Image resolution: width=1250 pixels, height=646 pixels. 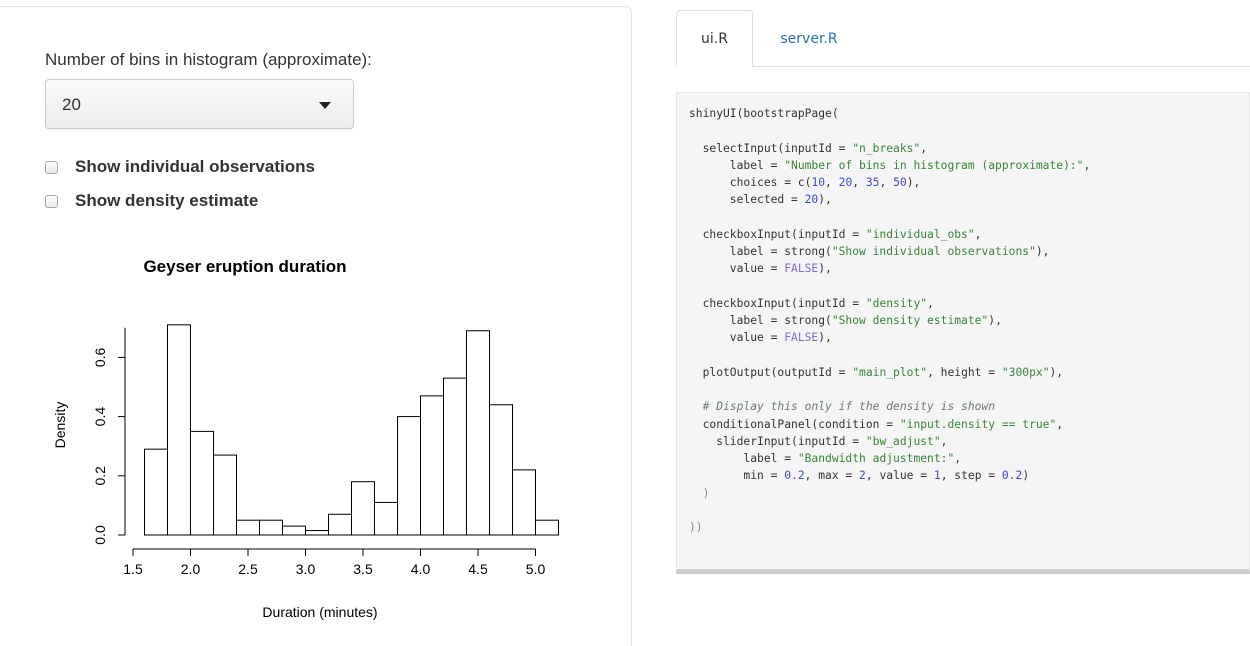 What do you see at coordinates (771, 372) in the screenshot?
I see `code-token: plotOutput(outputId =` at bounding box center [771, 372].